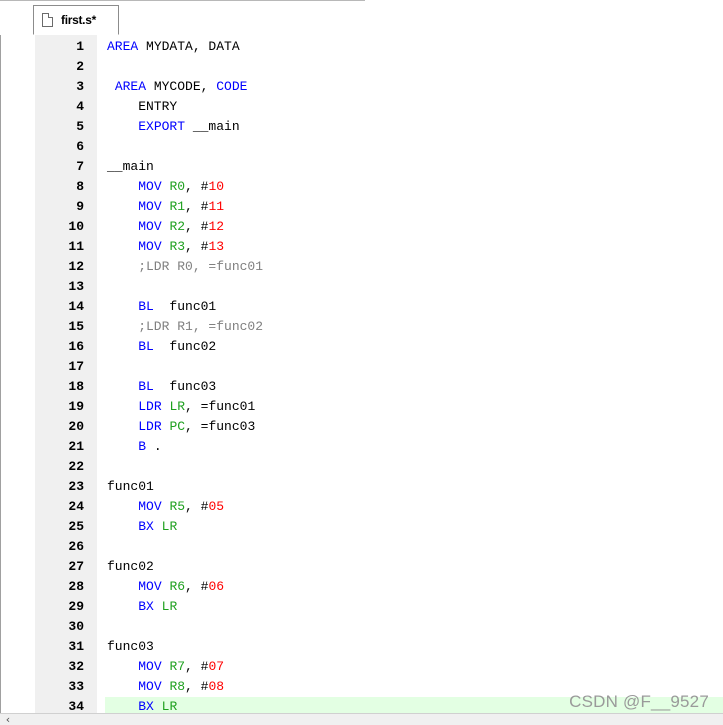  What do you see at coordinates (76, 626) in the screenshot?
I see `line-number: 30` at bounding box center [76, 626].